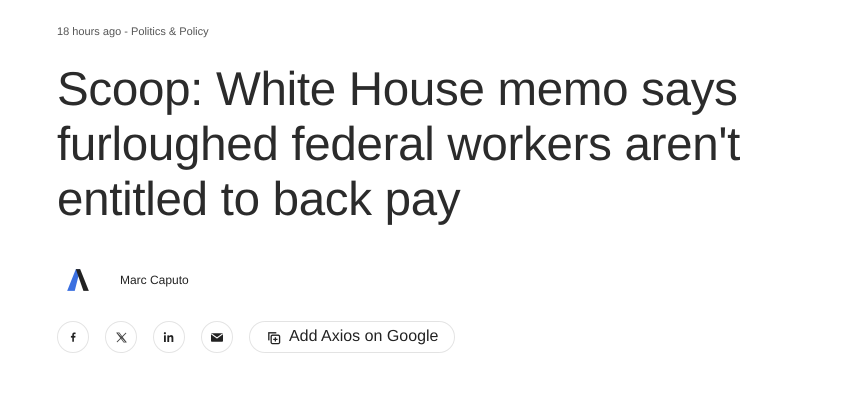  What do you see at coordinates (154, 280) in the screenshot?
I see `author-name: Marc Caputo` at bounding box center [154, 280].